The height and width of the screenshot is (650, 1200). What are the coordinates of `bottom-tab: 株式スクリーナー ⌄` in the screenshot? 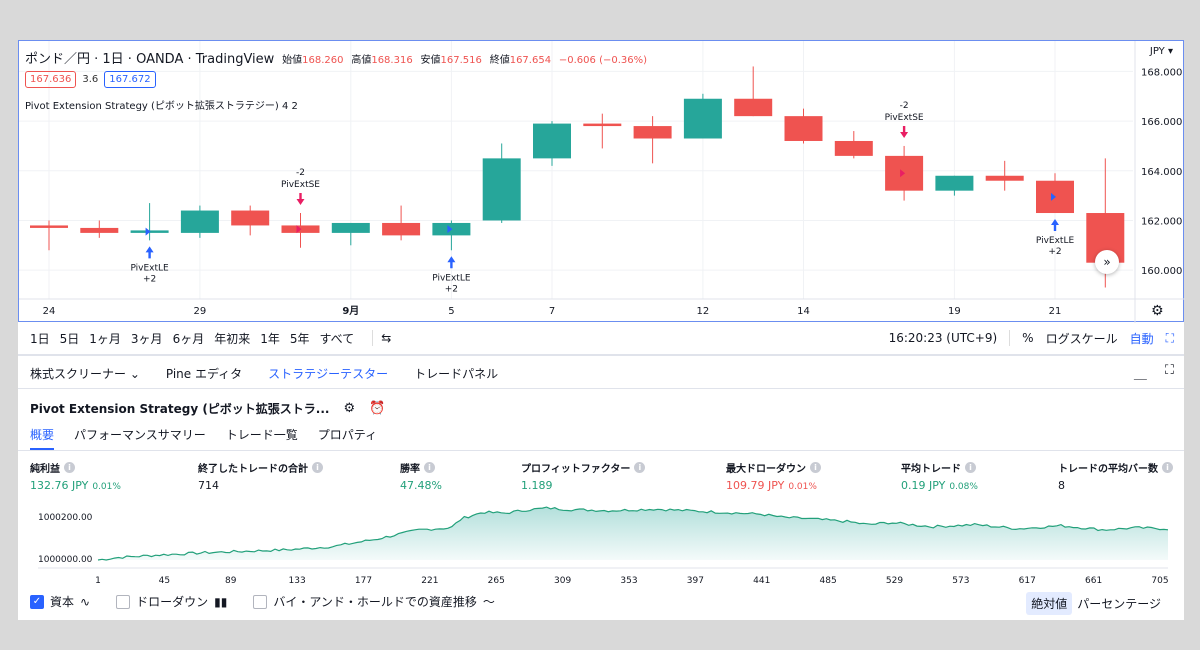 It's located at (85, 373).